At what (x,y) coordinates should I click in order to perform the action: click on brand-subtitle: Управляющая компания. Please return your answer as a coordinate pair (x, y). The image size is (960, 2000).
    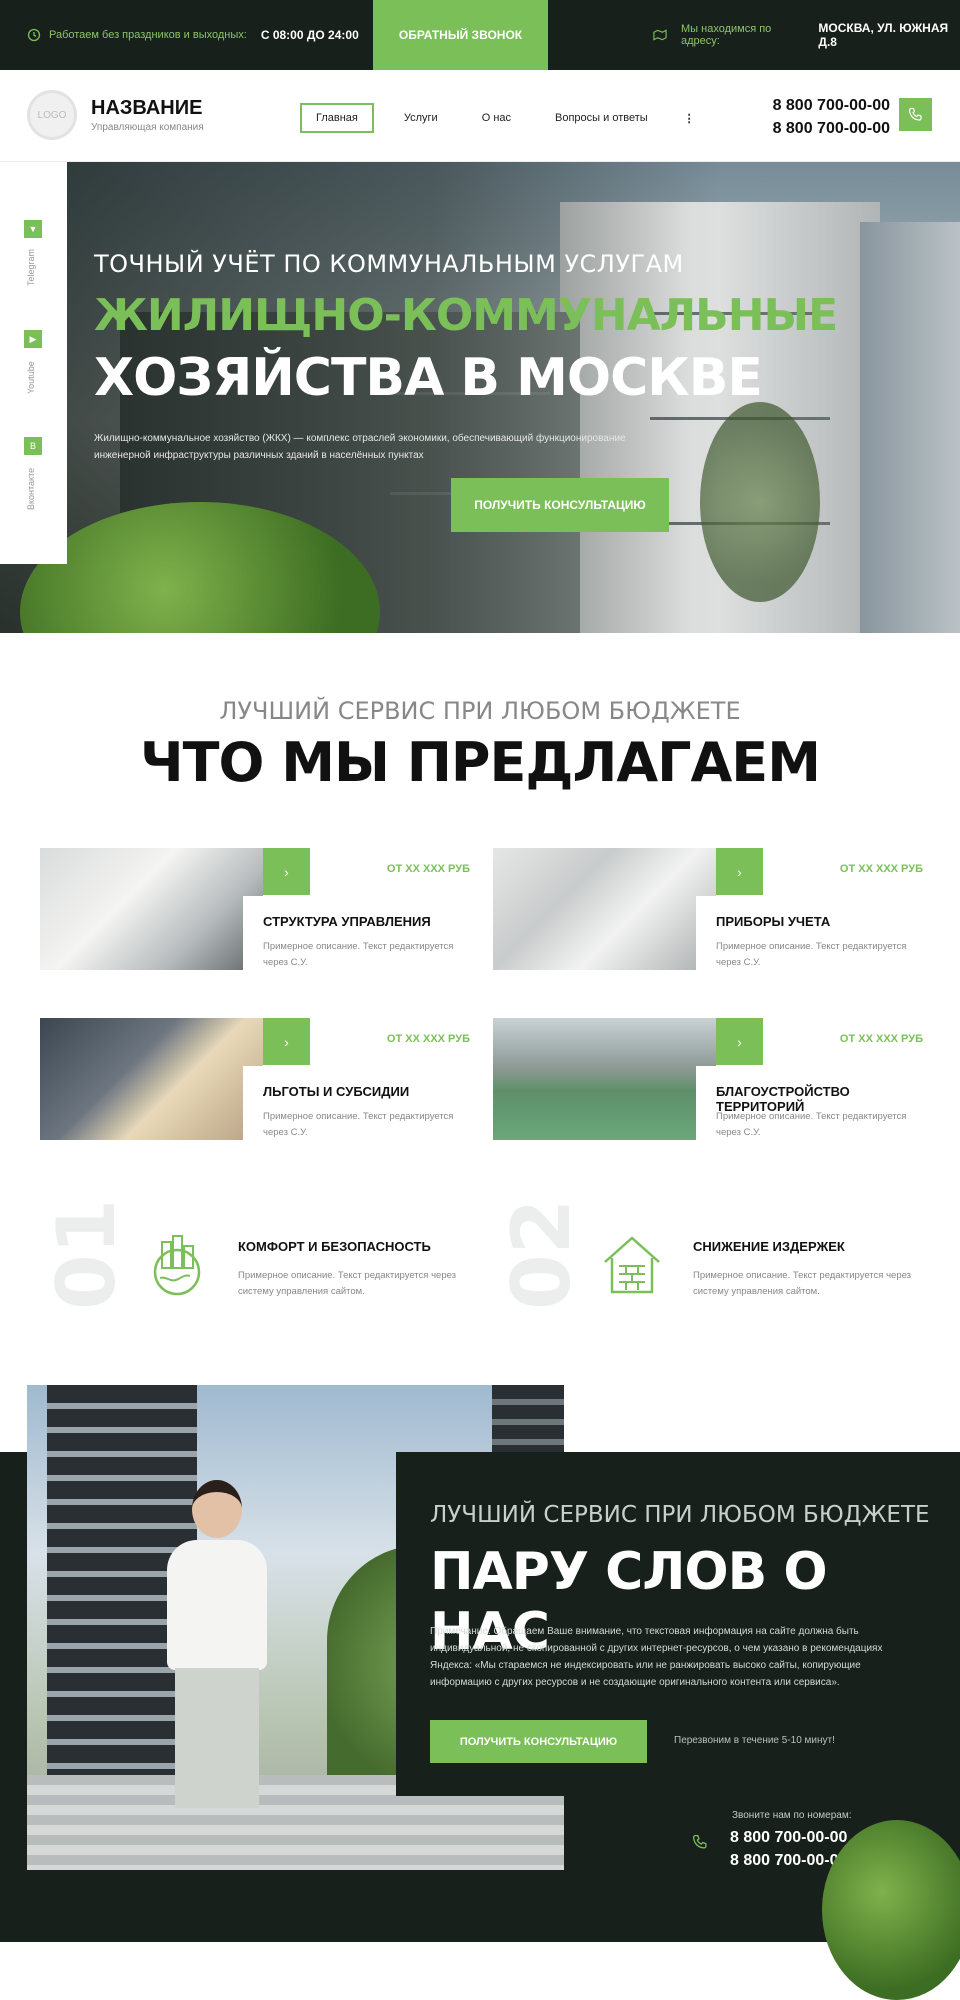
    Looking at the image, I should click on (147, 127).